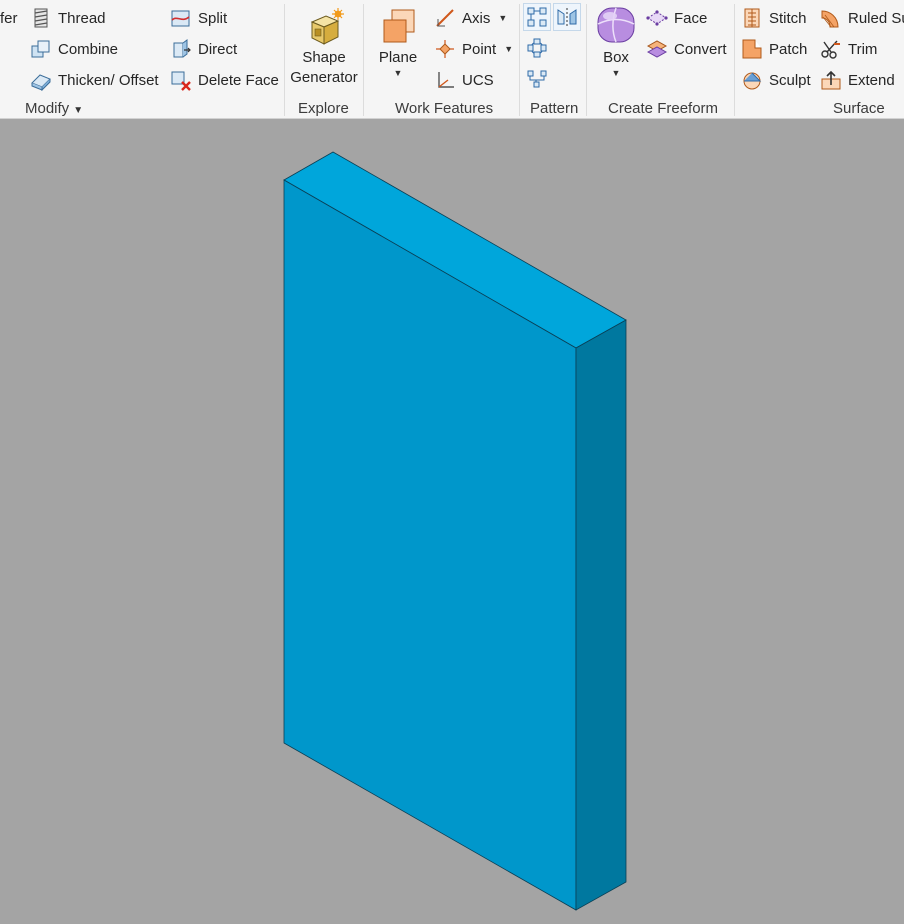 The width and height of the screenshot is (904, 924). I want to click on extend-button: Extend, so click(857, 80).